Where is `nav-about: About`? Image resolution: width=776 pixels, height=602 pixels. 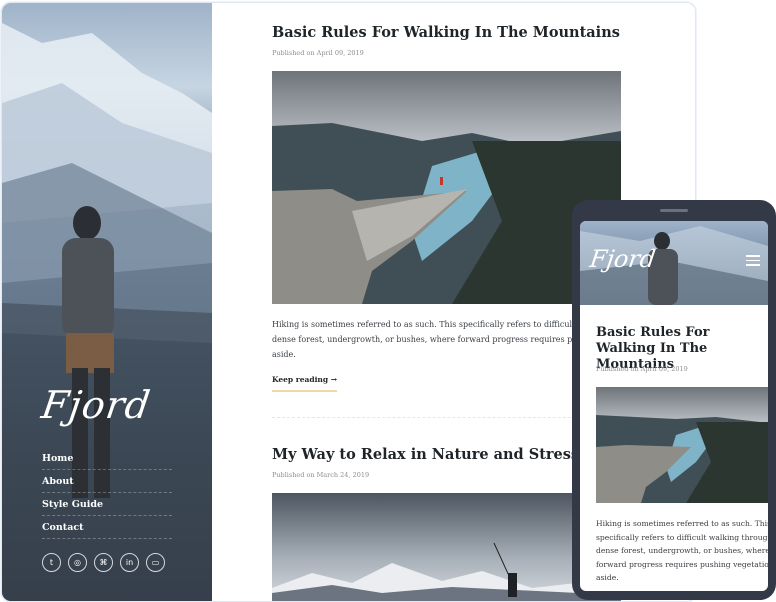 nav-about: About is located at coordinates (107, 481).